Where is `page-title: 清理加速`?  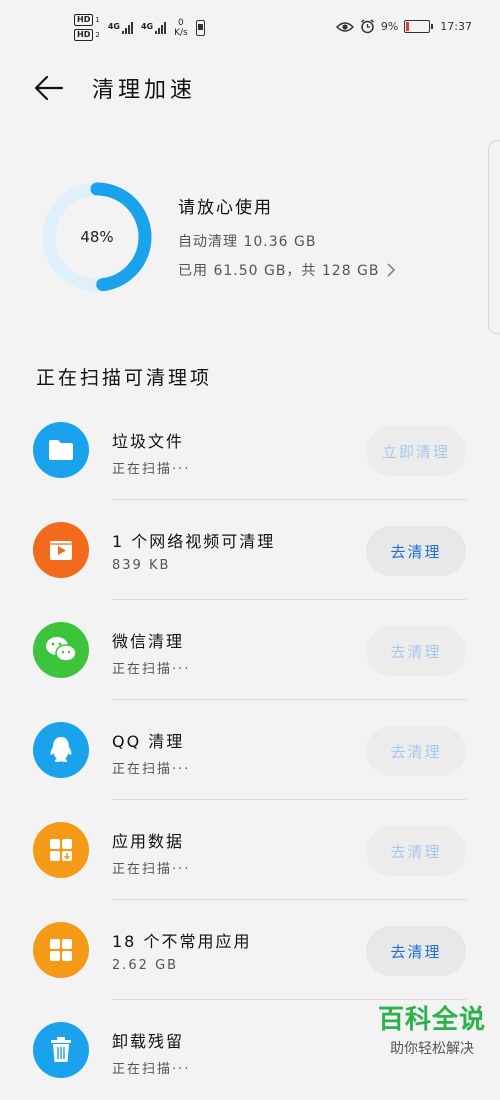
page-title: 清理加速 is located at coordinates (144, 90).